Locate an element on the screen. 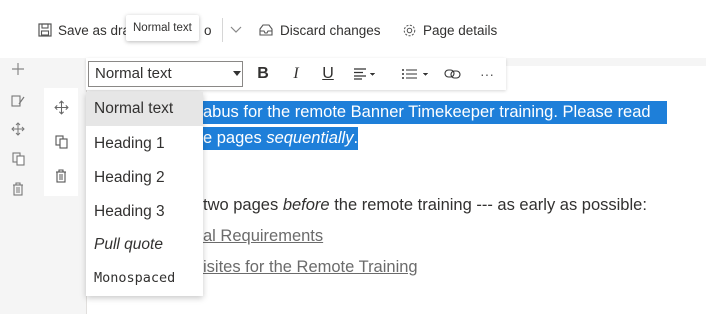 Image resolution: width=706 pixels, height=314 pixels. menu-item-heading-1: Heading 1 is located at coordinates (144, 144).